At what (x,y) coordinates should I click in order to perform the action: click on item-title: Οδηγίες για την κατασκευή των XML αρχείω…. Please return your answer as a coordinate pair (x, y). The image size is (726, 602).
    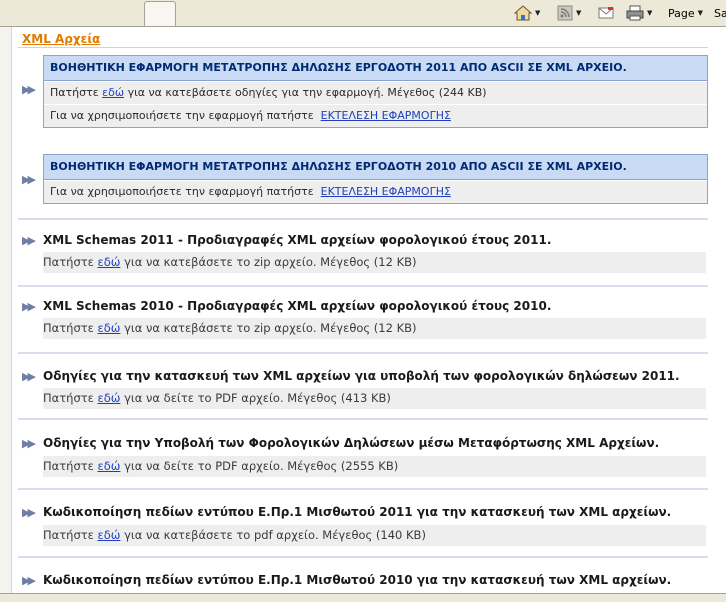
    Looking at the image, I should click on (361, 376).